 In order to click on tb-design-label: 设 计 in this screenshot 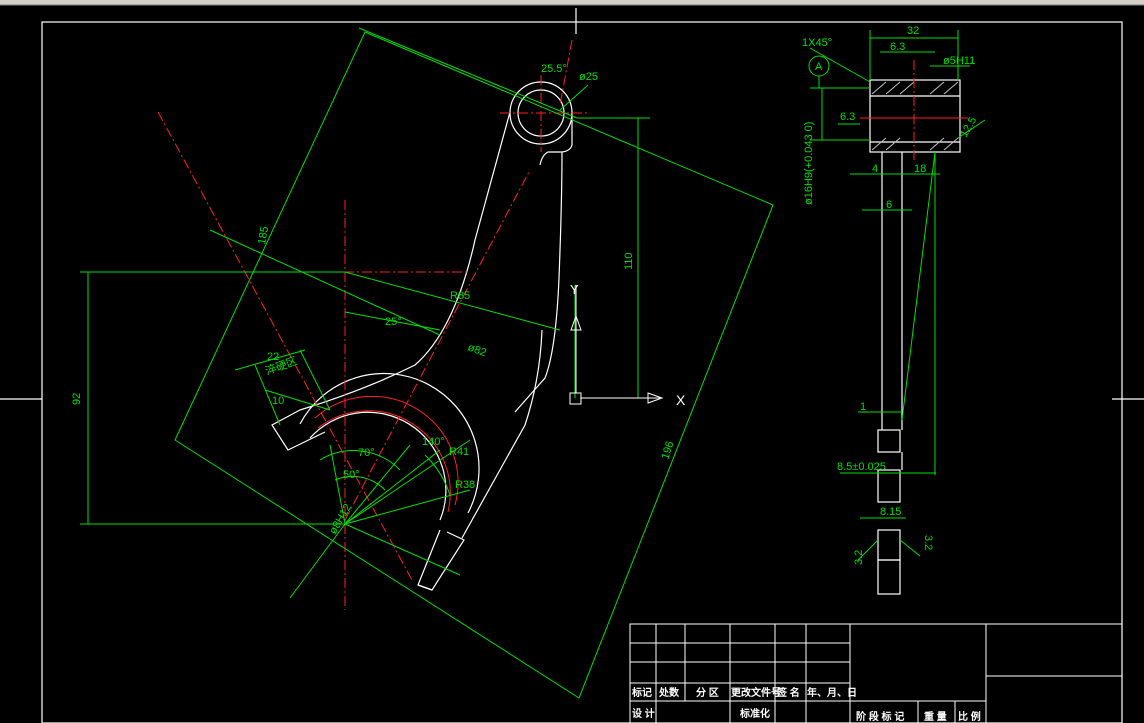, I will do `click(643, 713)`.